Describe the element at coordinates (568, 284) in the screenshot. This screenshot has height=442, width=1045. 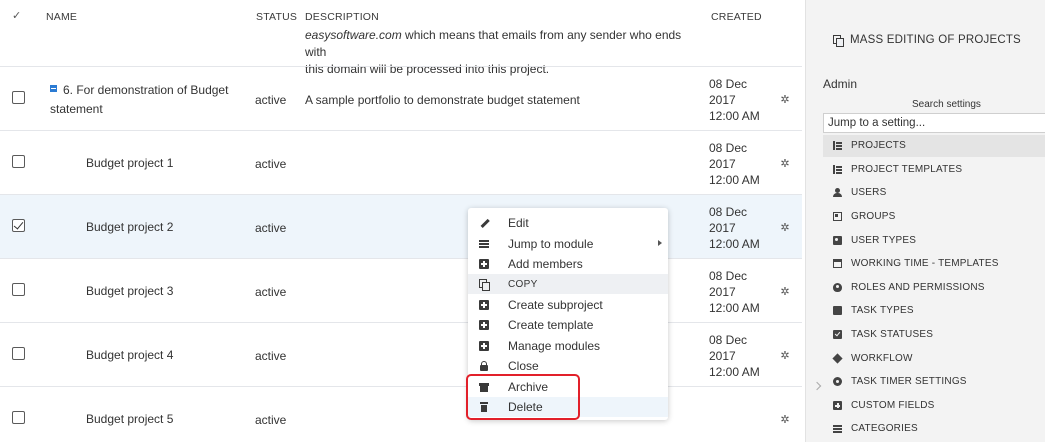
I see `menu-item-copy: COPY` at that location.